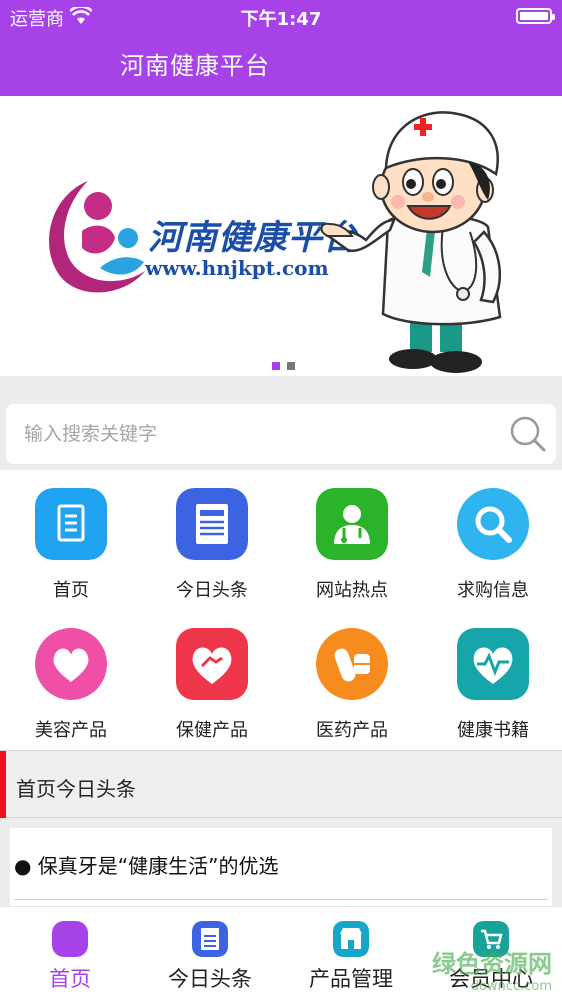 This screenshot has height=1000, width=562. I want to click on tab-label: 今日头条, so click(210, 979).